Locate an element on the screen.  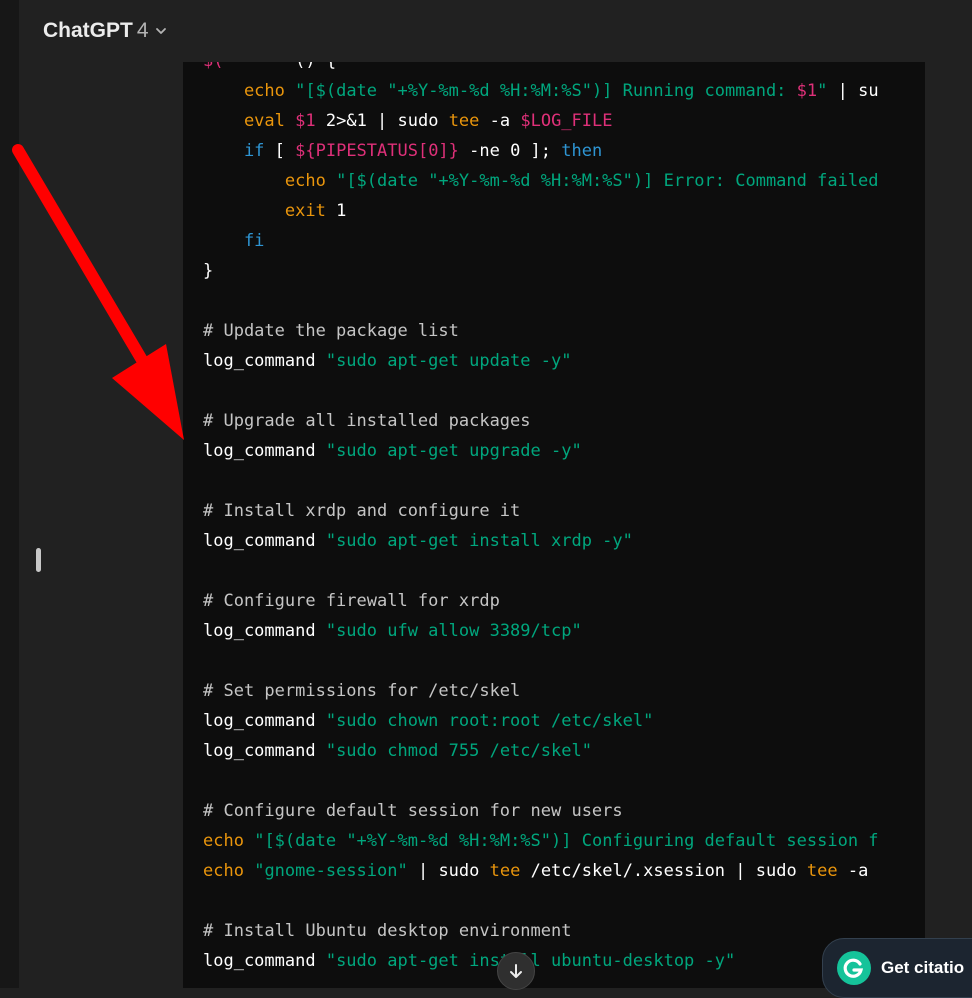
code-token: # Update the package list is located at coordinates (331, 331).